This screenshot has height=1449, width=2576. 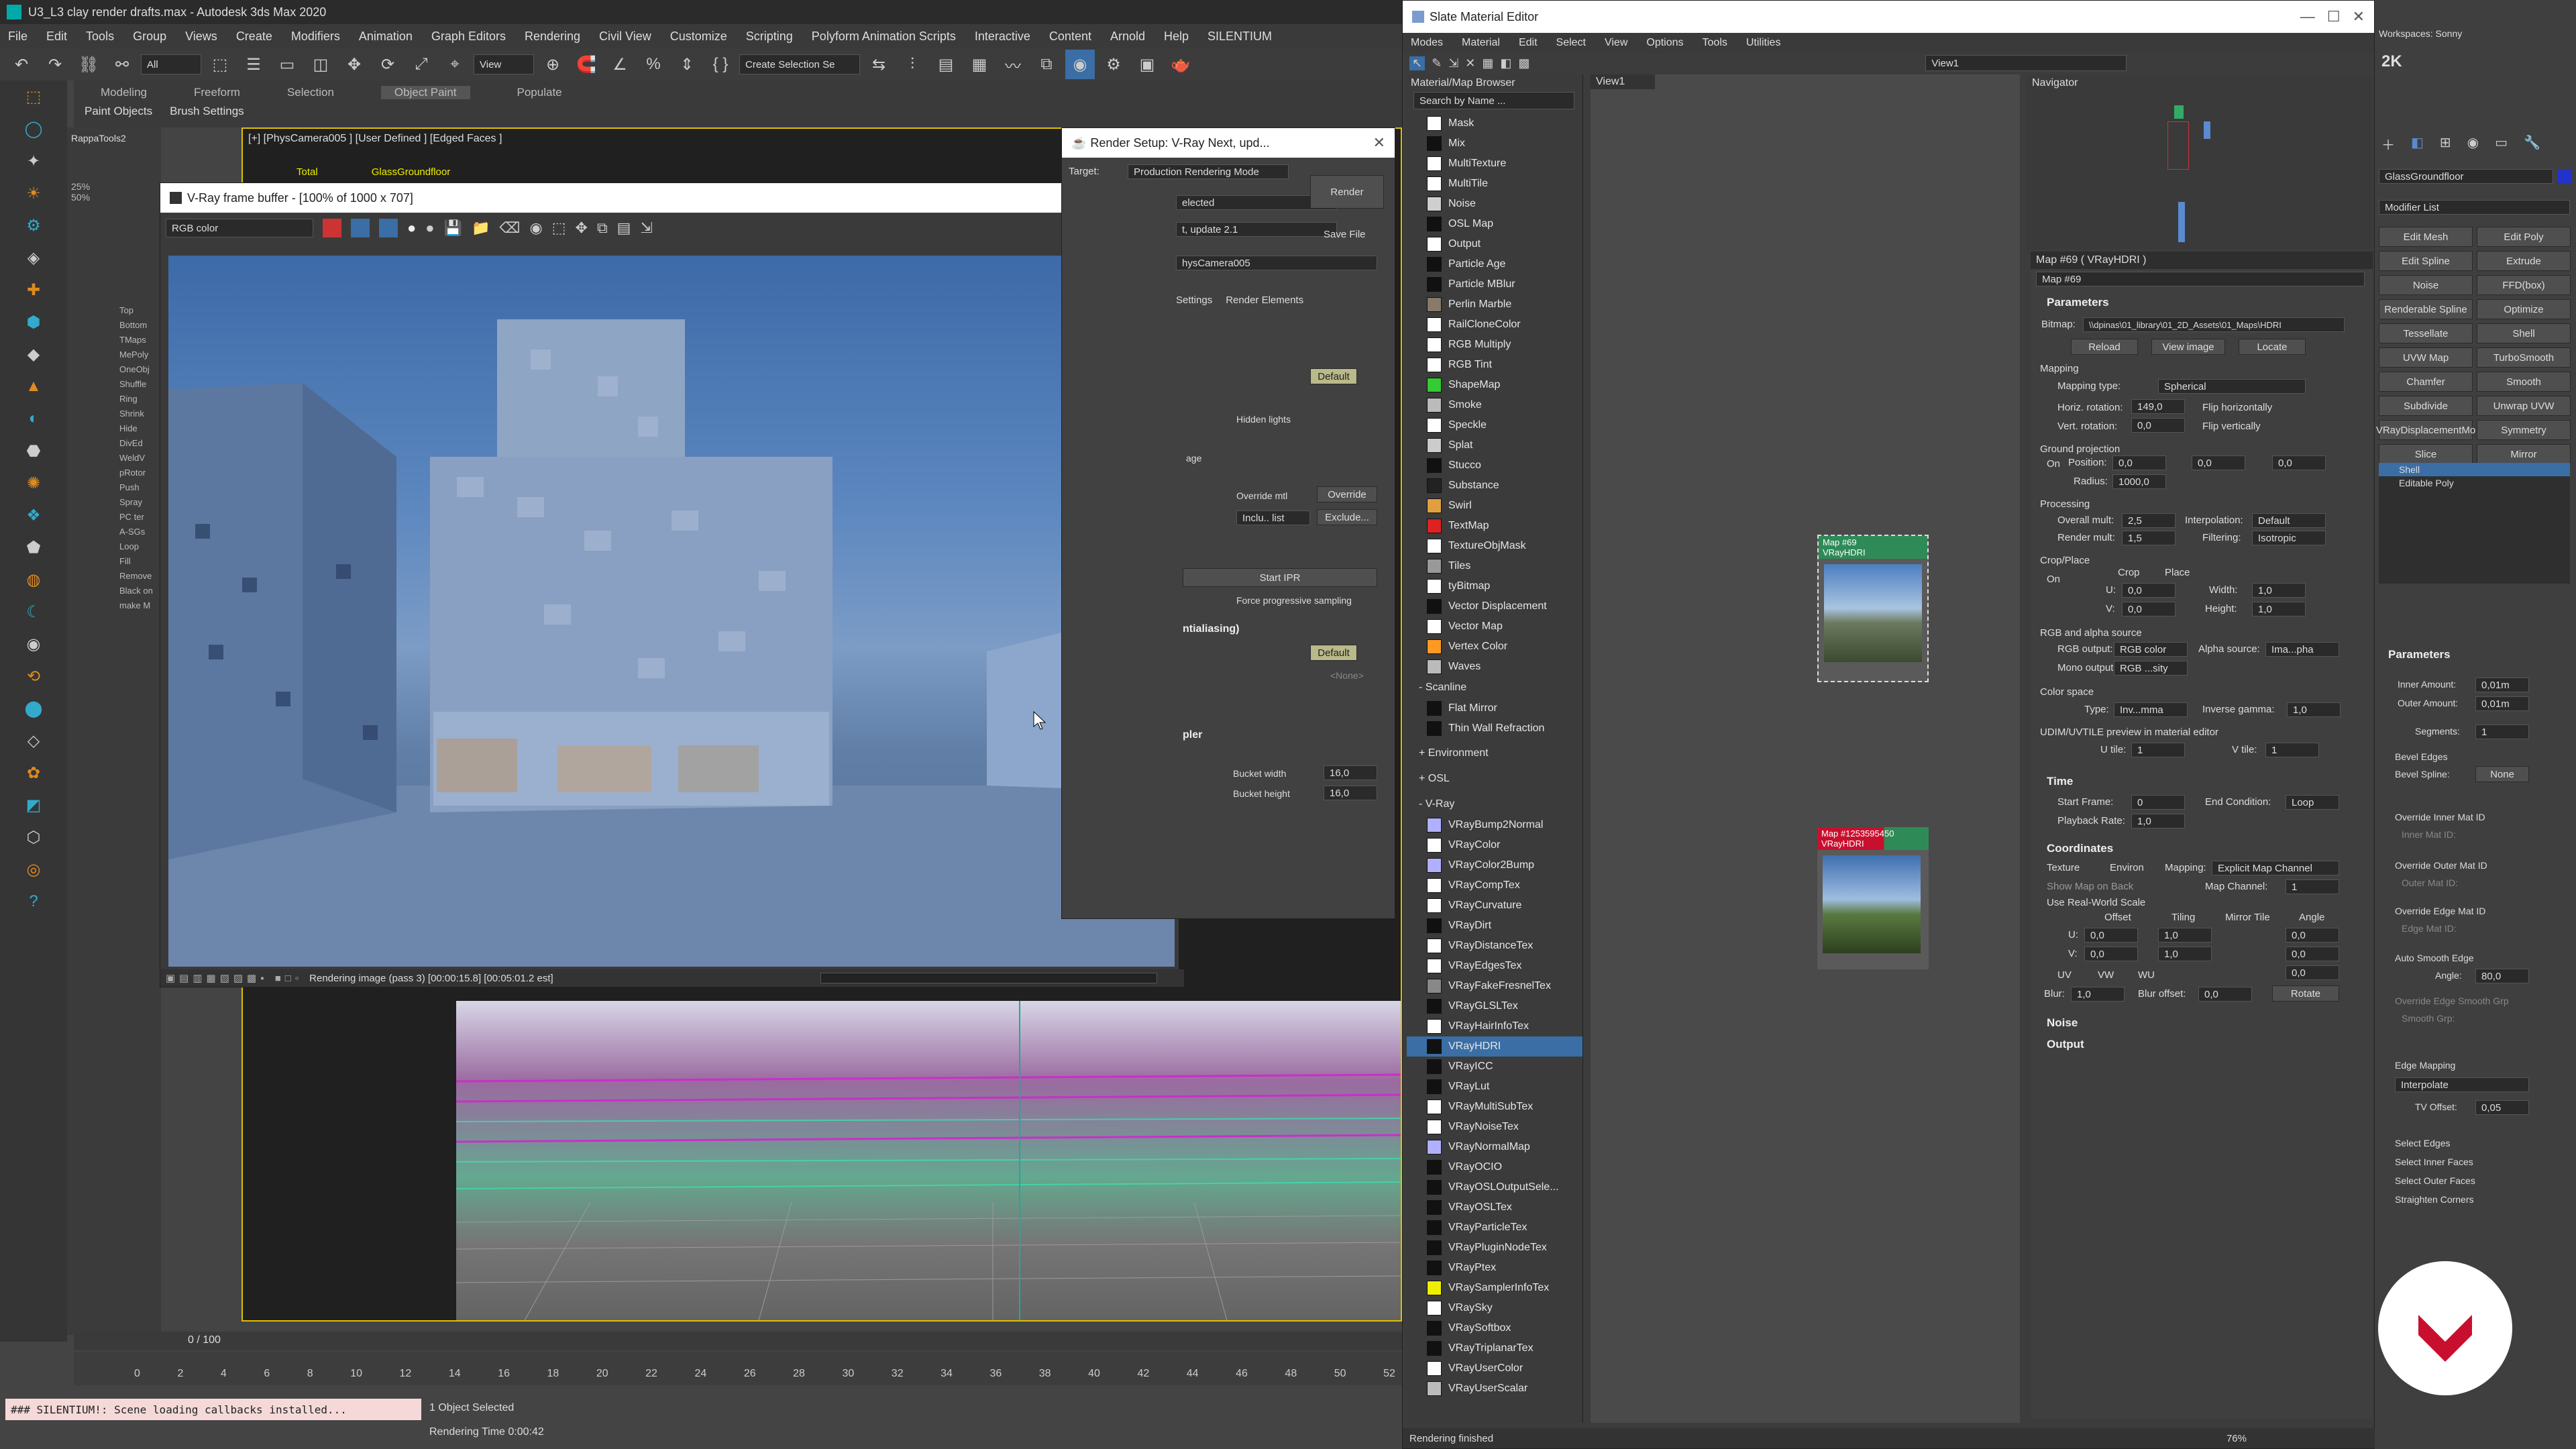 What do you see at coordinates (2501, 144) in the screenshot?
I see `display-tab-icon: ▭` at bounding box center [2501, 144].